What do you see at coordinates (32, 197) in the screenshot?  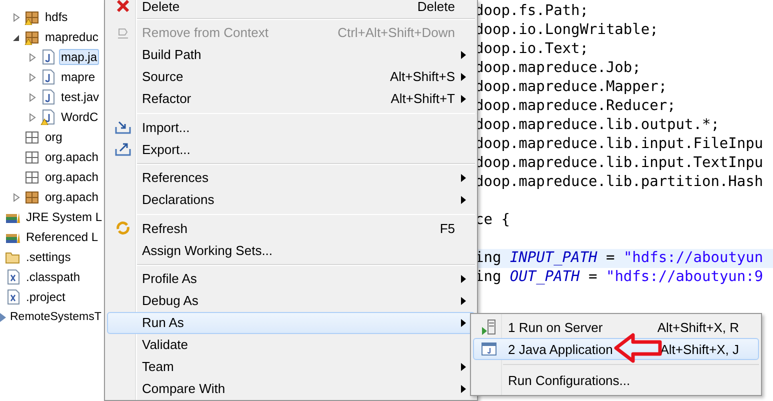 I see `package-icon` at bounding box center [32, 197].